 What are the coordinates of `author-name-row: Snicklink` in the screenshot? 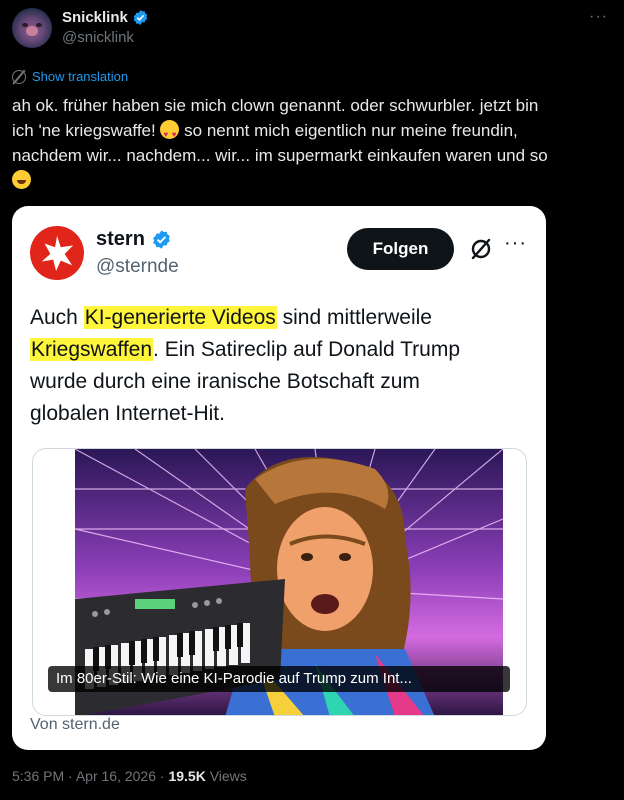 It's located at (105, 17).